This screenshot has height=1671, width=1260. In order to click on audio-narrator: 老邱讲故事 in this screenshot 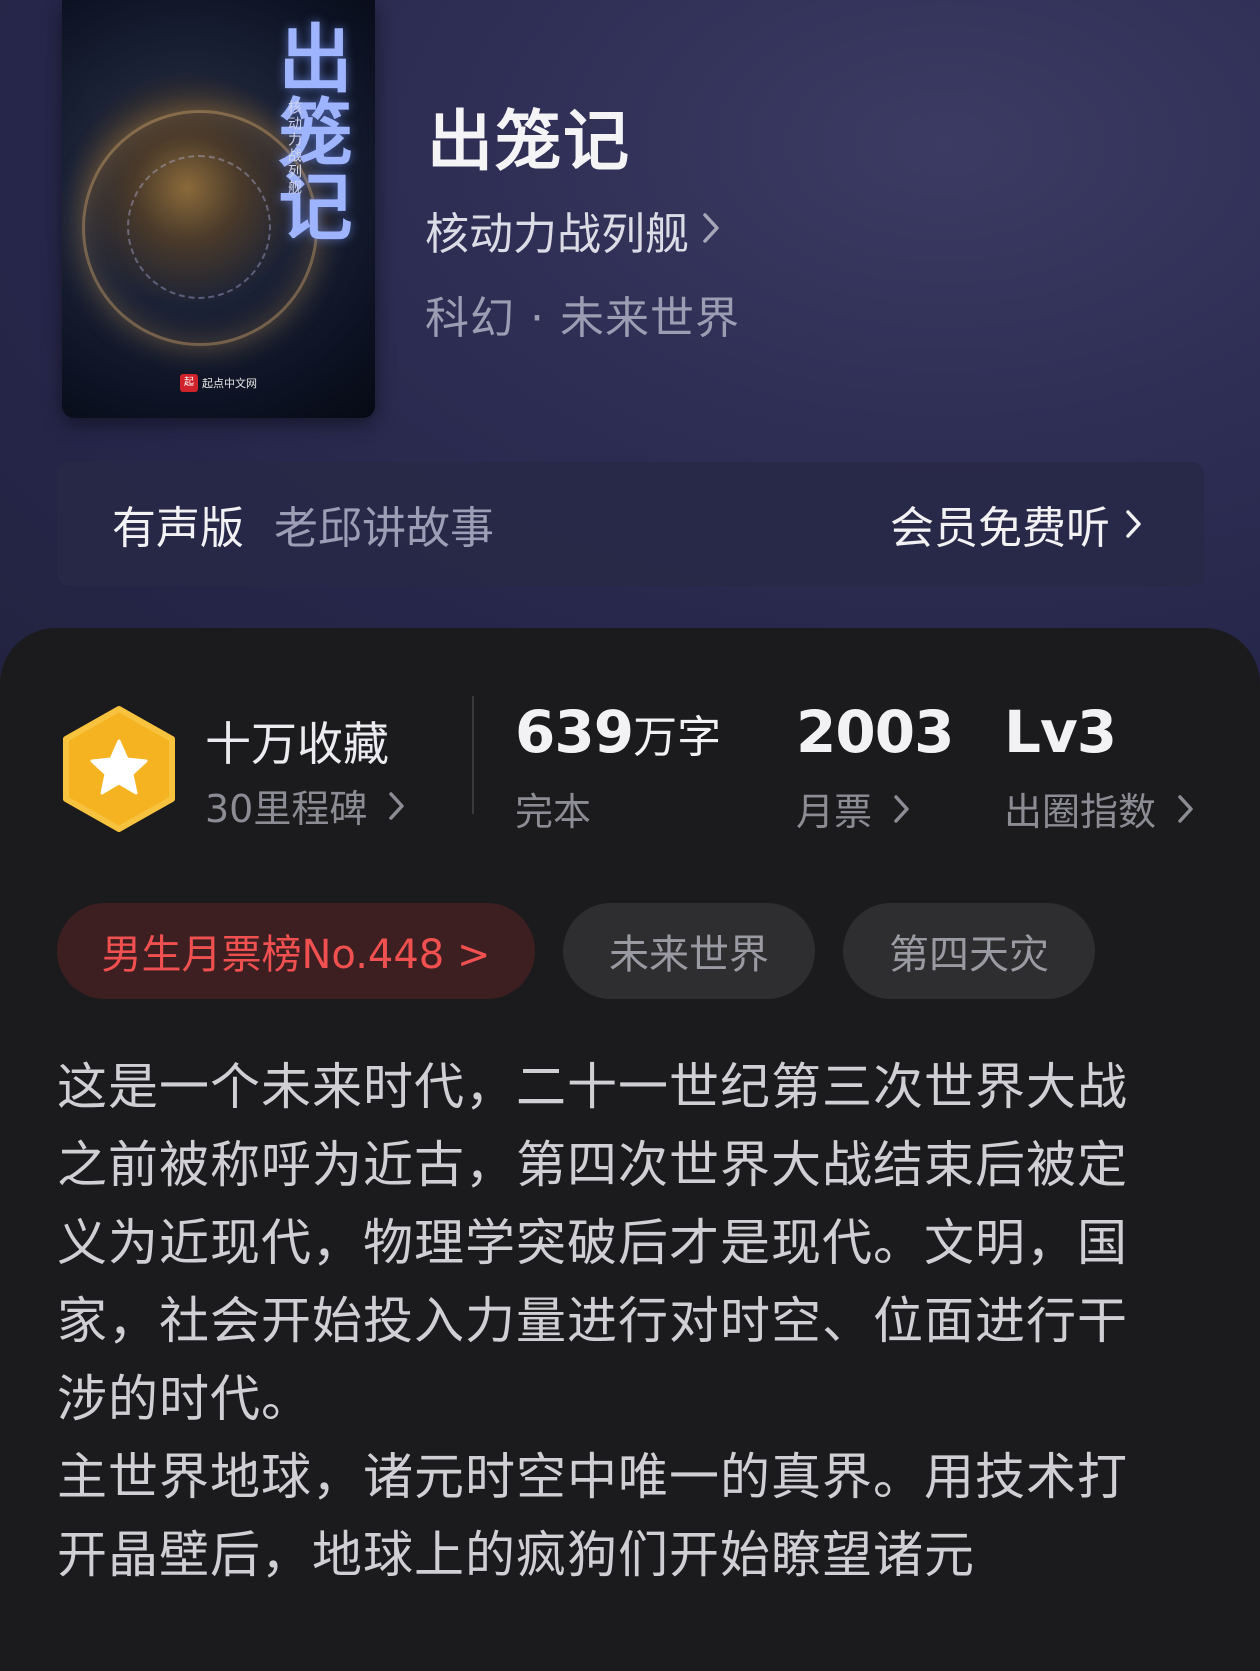, I will do `click(384, 528)`.